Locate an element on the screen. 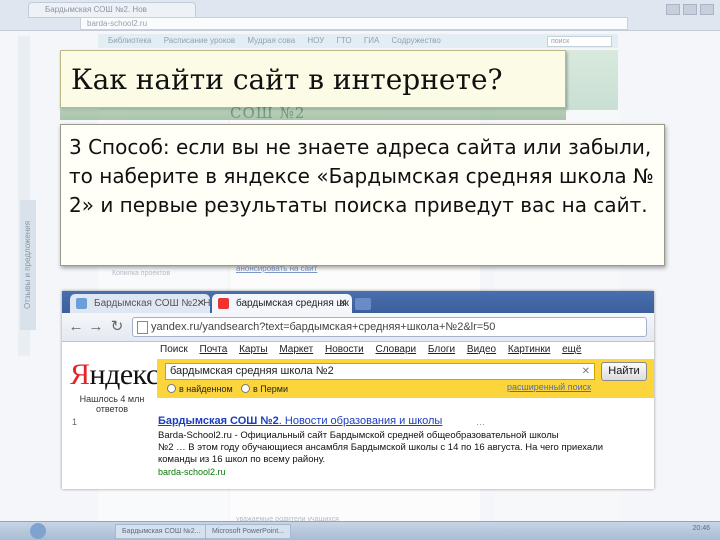 This screenshot has height=540, width=720. search-query: бардымская средняя школа №2 is located at coordinates (252, 371).